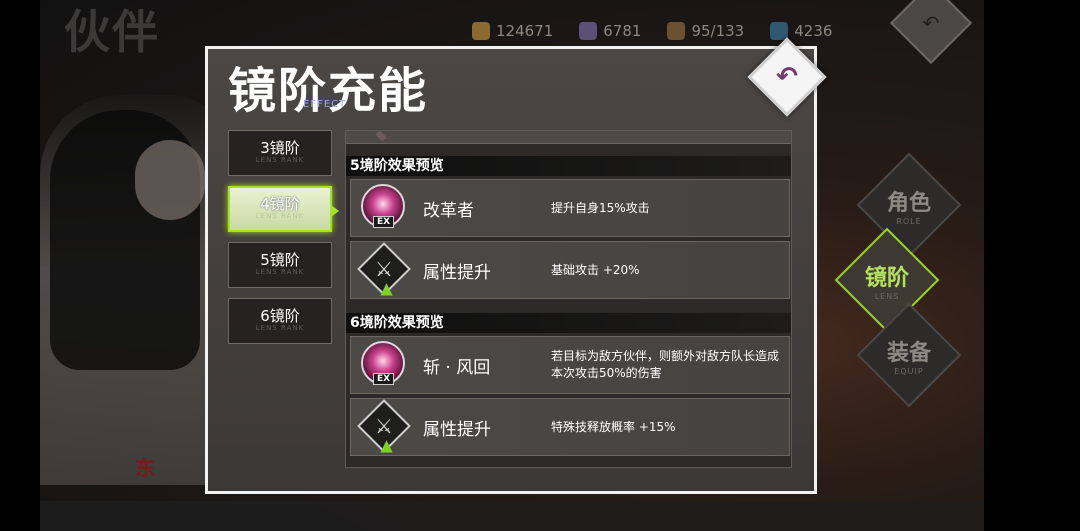 This screenshot has height=531, width=1080. I want to click on effect-description: 提升自身15%攻击, so click(600, 207).